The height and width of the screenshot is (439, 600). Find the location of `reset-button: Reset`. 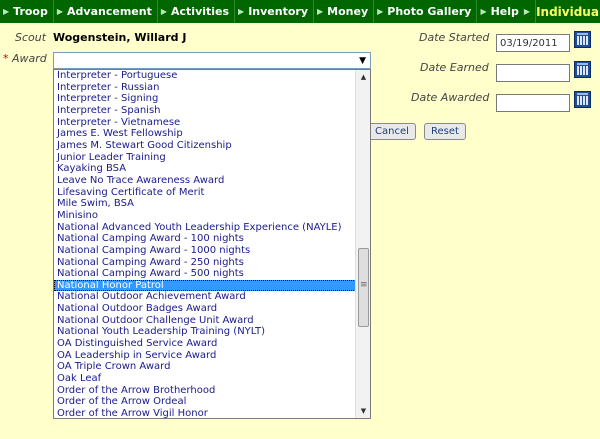

reset-button: Reset is located at coordinates (445, 131).